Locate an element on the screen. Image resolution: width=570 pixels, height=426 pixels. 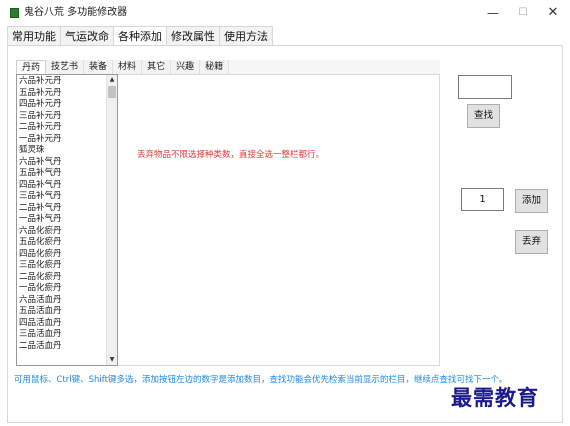
tab-attributes: 修改属性 is located at coordinates (193, 36).